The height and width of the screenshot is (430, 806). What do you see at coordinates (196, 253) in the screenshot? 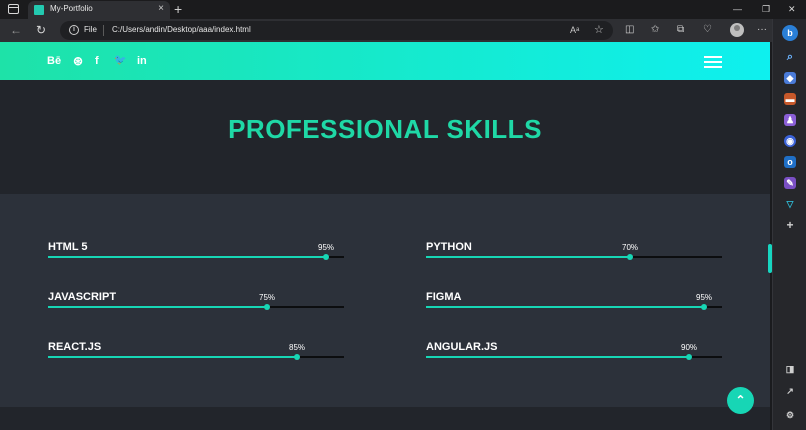
I see `skill-item: HTML 5 95%` at bounding box center [196, 253].